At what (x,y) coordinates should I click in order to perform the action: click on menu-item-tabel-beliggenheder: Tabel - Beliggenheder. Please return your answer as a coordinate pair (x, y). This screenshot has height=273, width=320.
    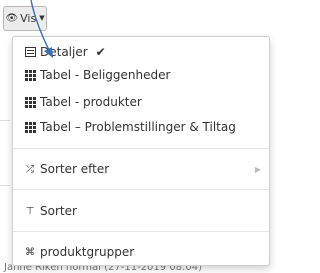
    Looking at the image, I should click on (141, 75).